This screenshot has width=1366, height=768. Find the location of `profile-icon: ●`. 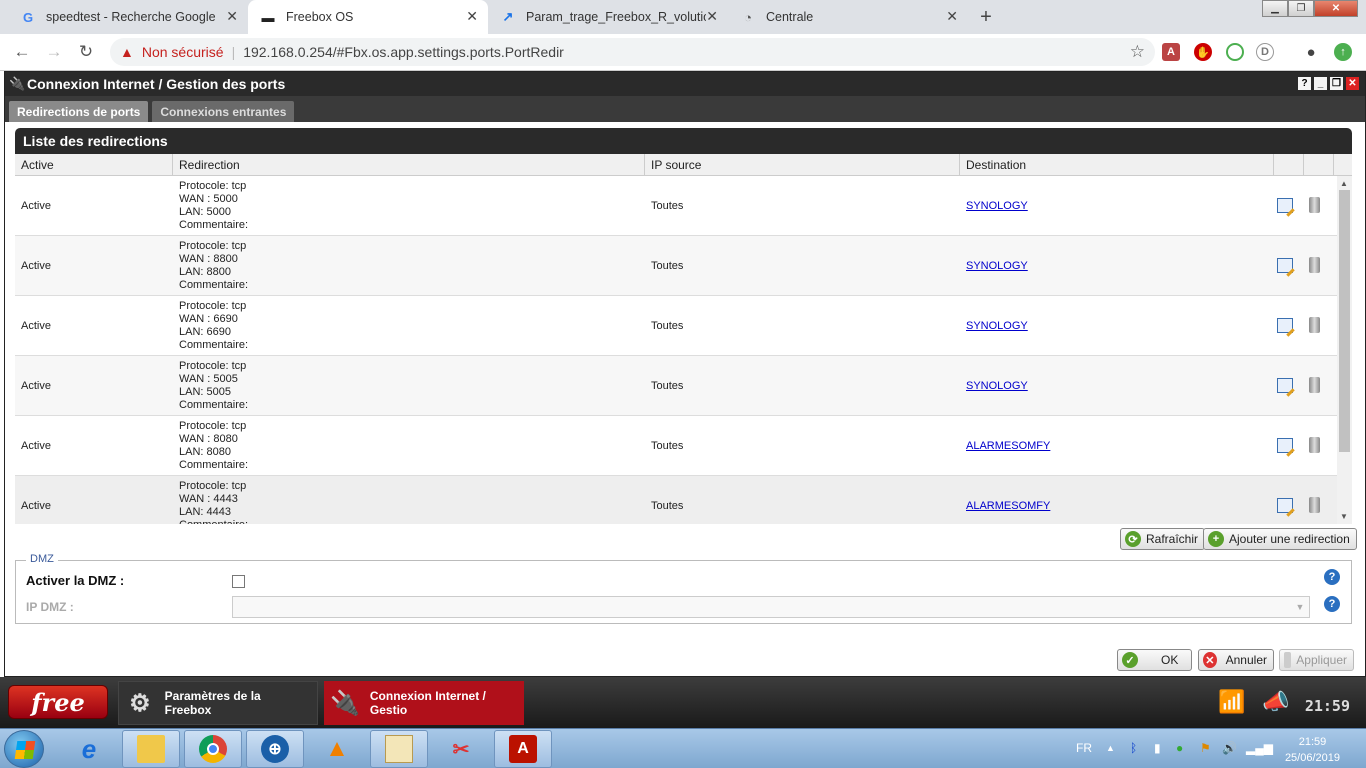

profile-icon: ● is located at coordinates (1311, 52).